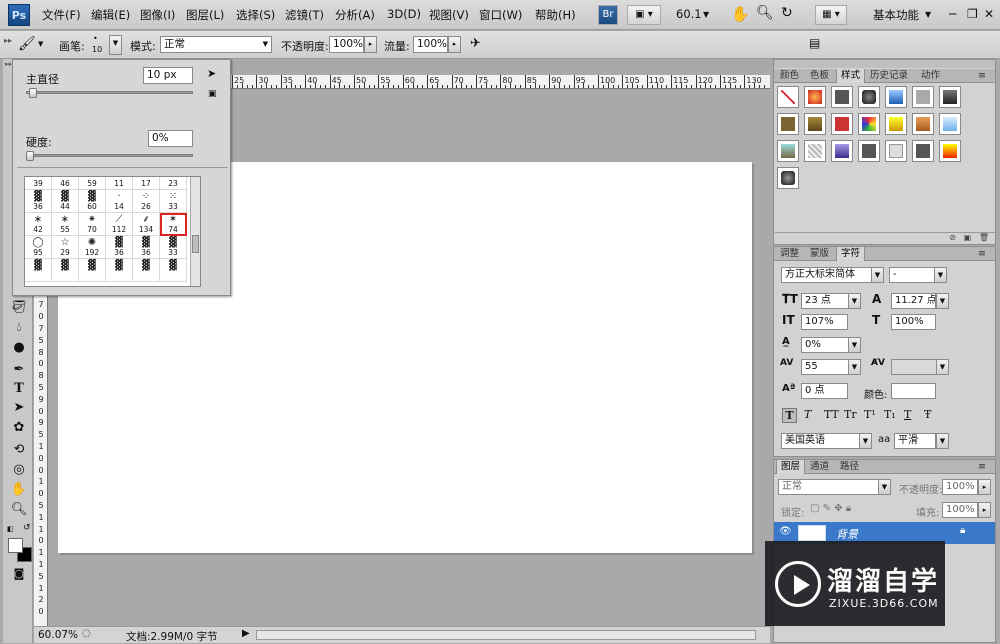  Describe the element at coordinates (854, 367) in the screenshot. I see `tracking-dropdown-icon: ▼` at that location.